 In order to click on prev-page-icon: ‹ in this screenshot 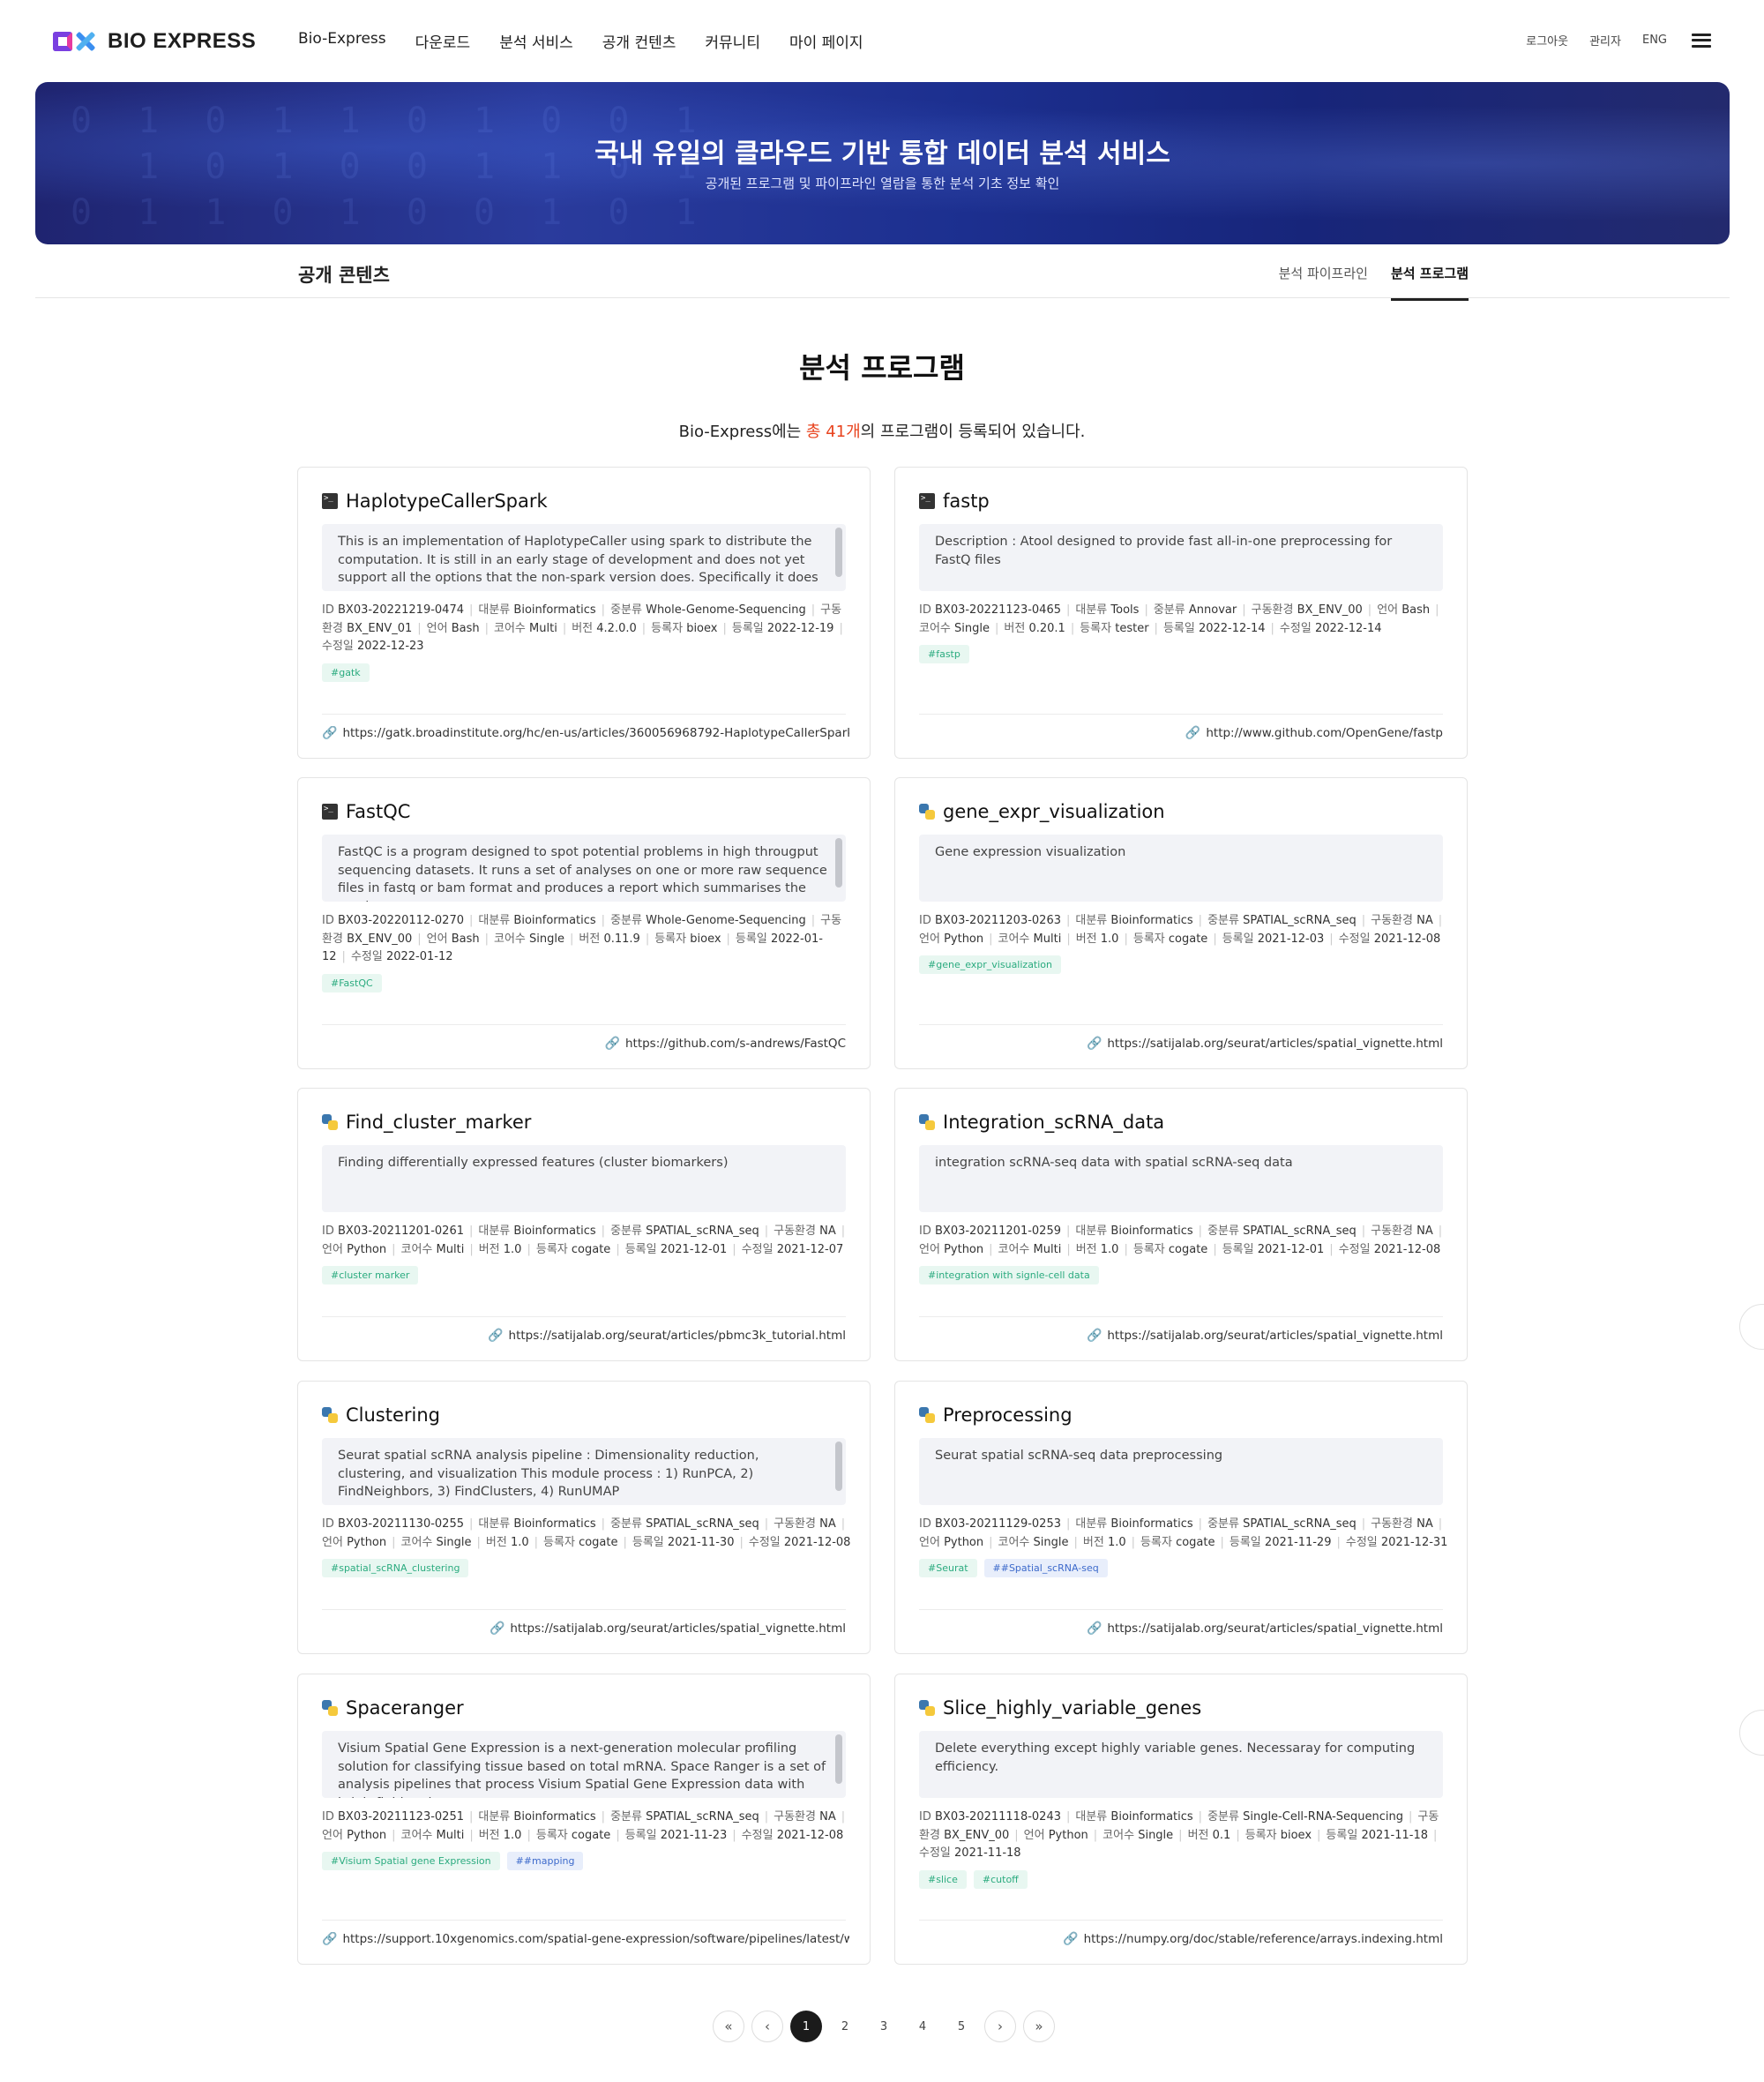, I will do `click(767, 2026)`.